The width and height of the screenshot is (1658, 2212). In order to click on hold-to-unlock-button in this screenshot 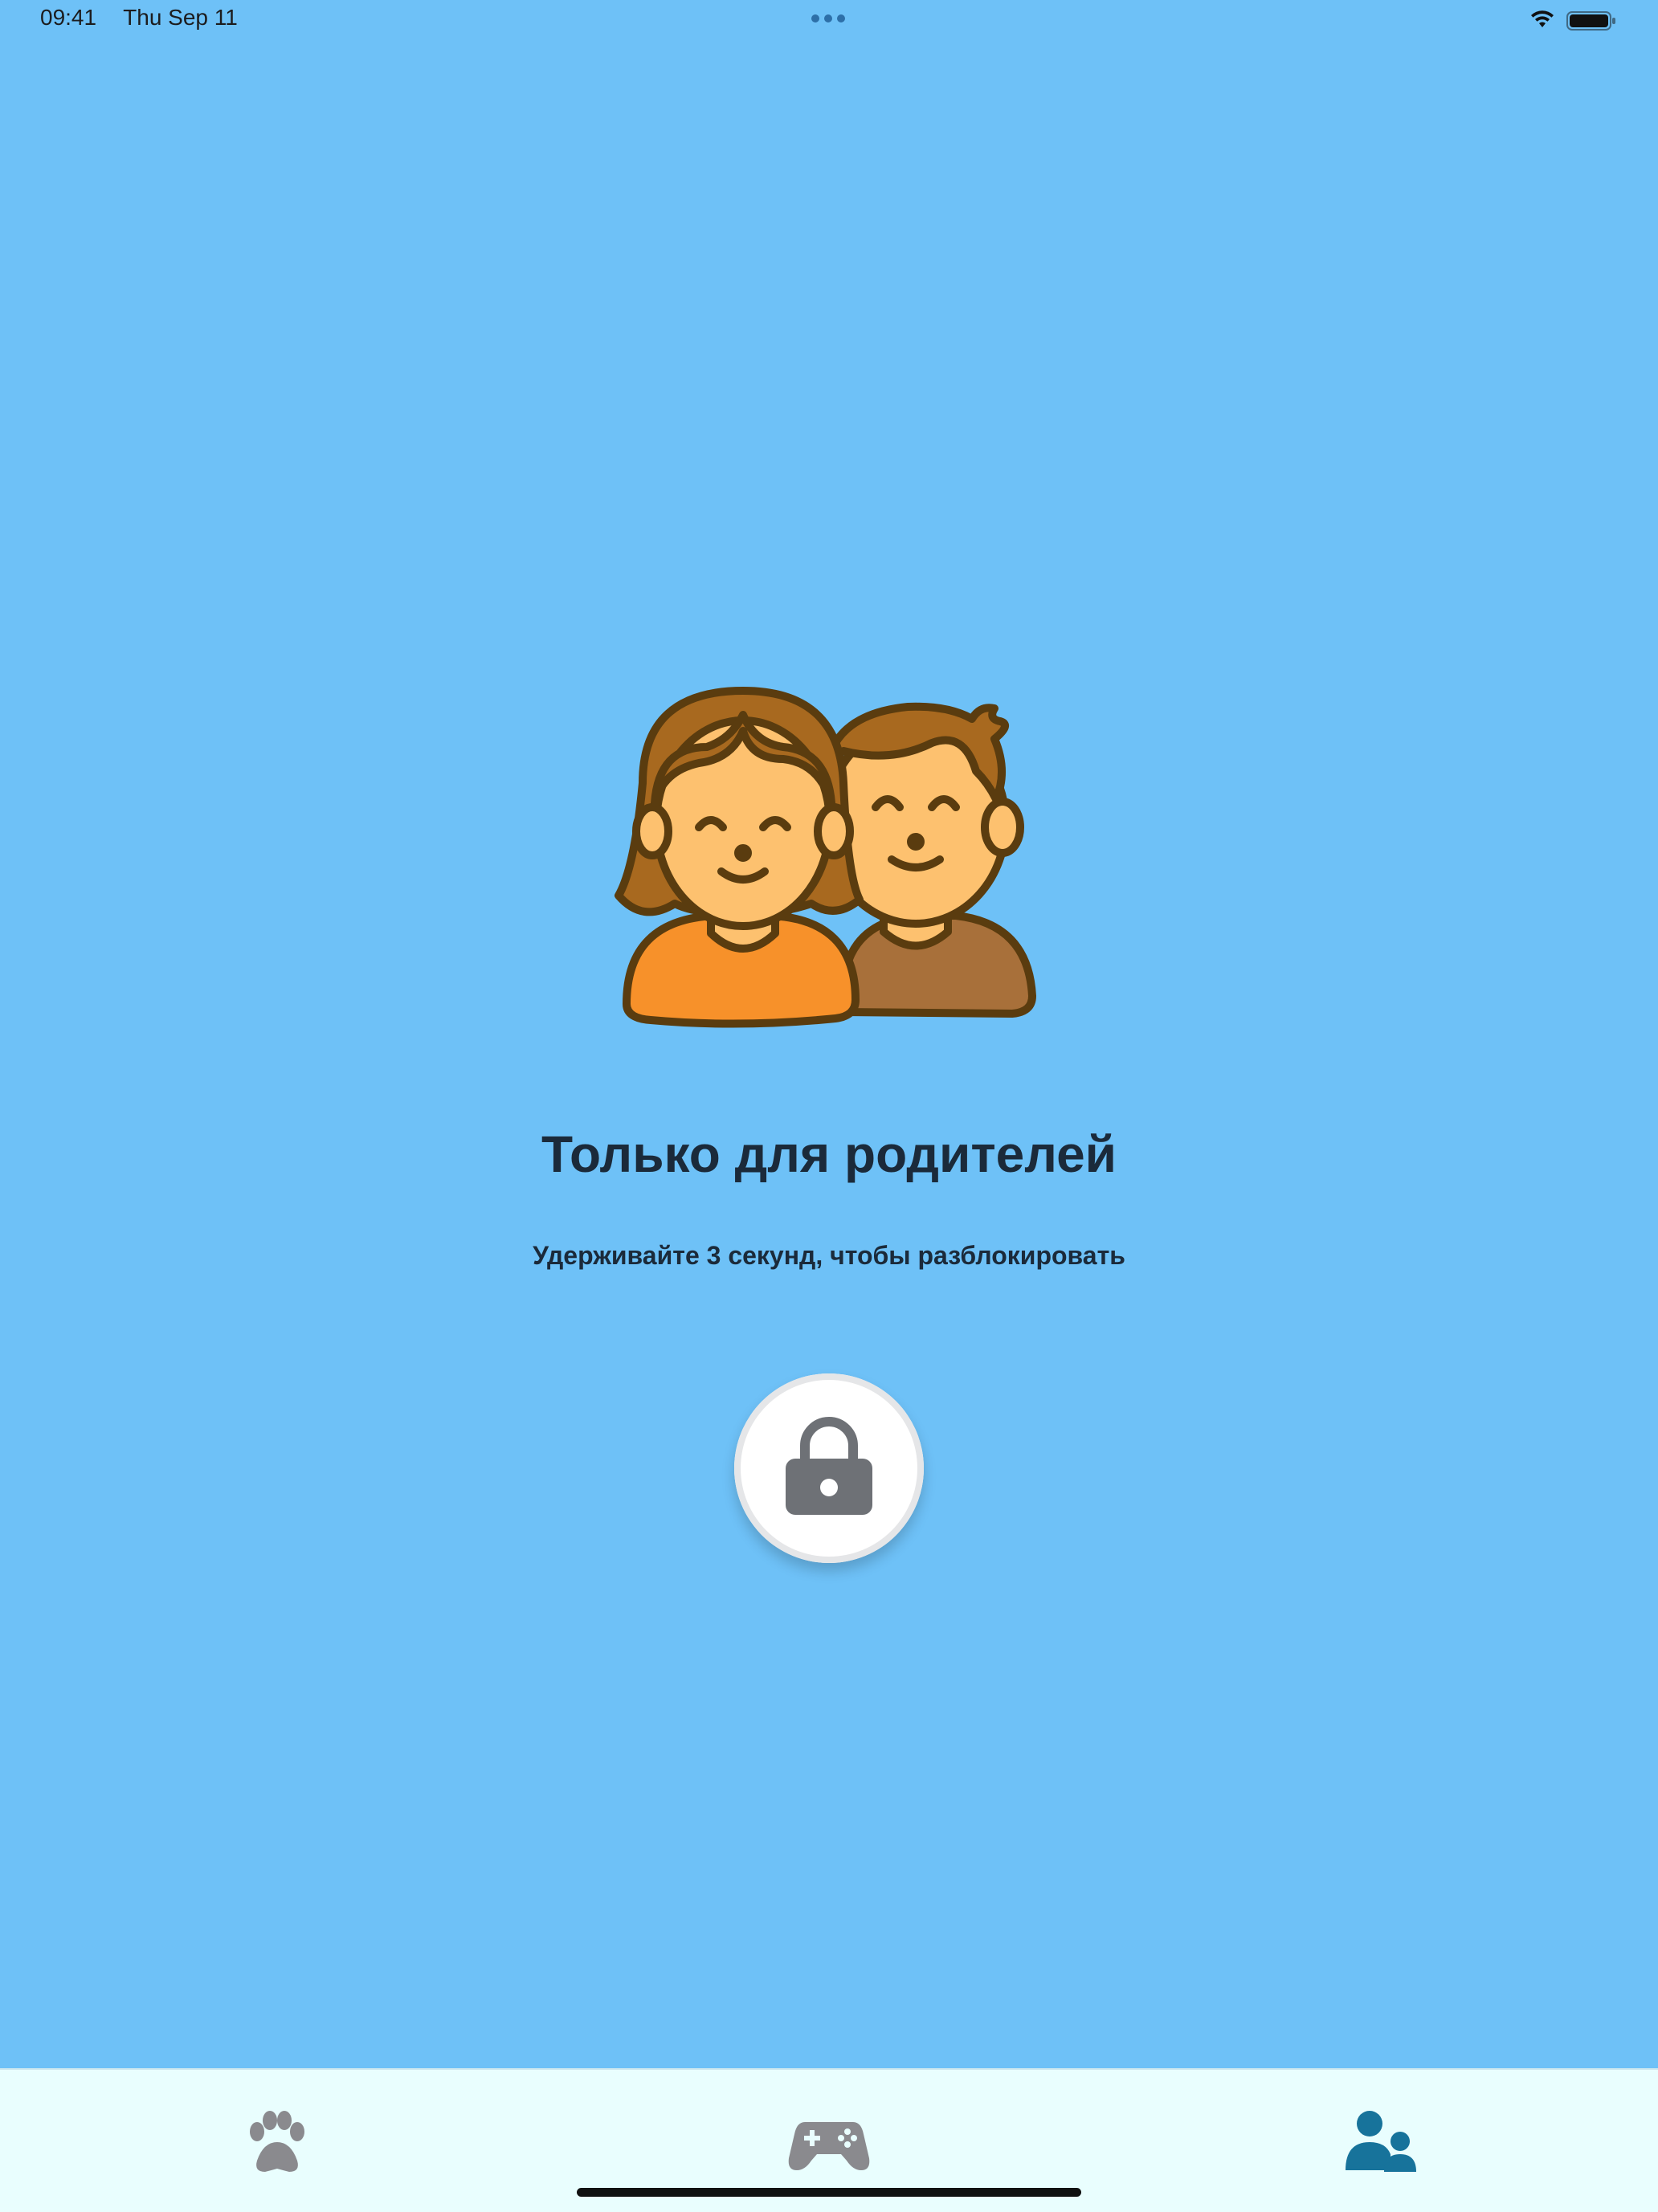, I will do `click(829, 1468)`.